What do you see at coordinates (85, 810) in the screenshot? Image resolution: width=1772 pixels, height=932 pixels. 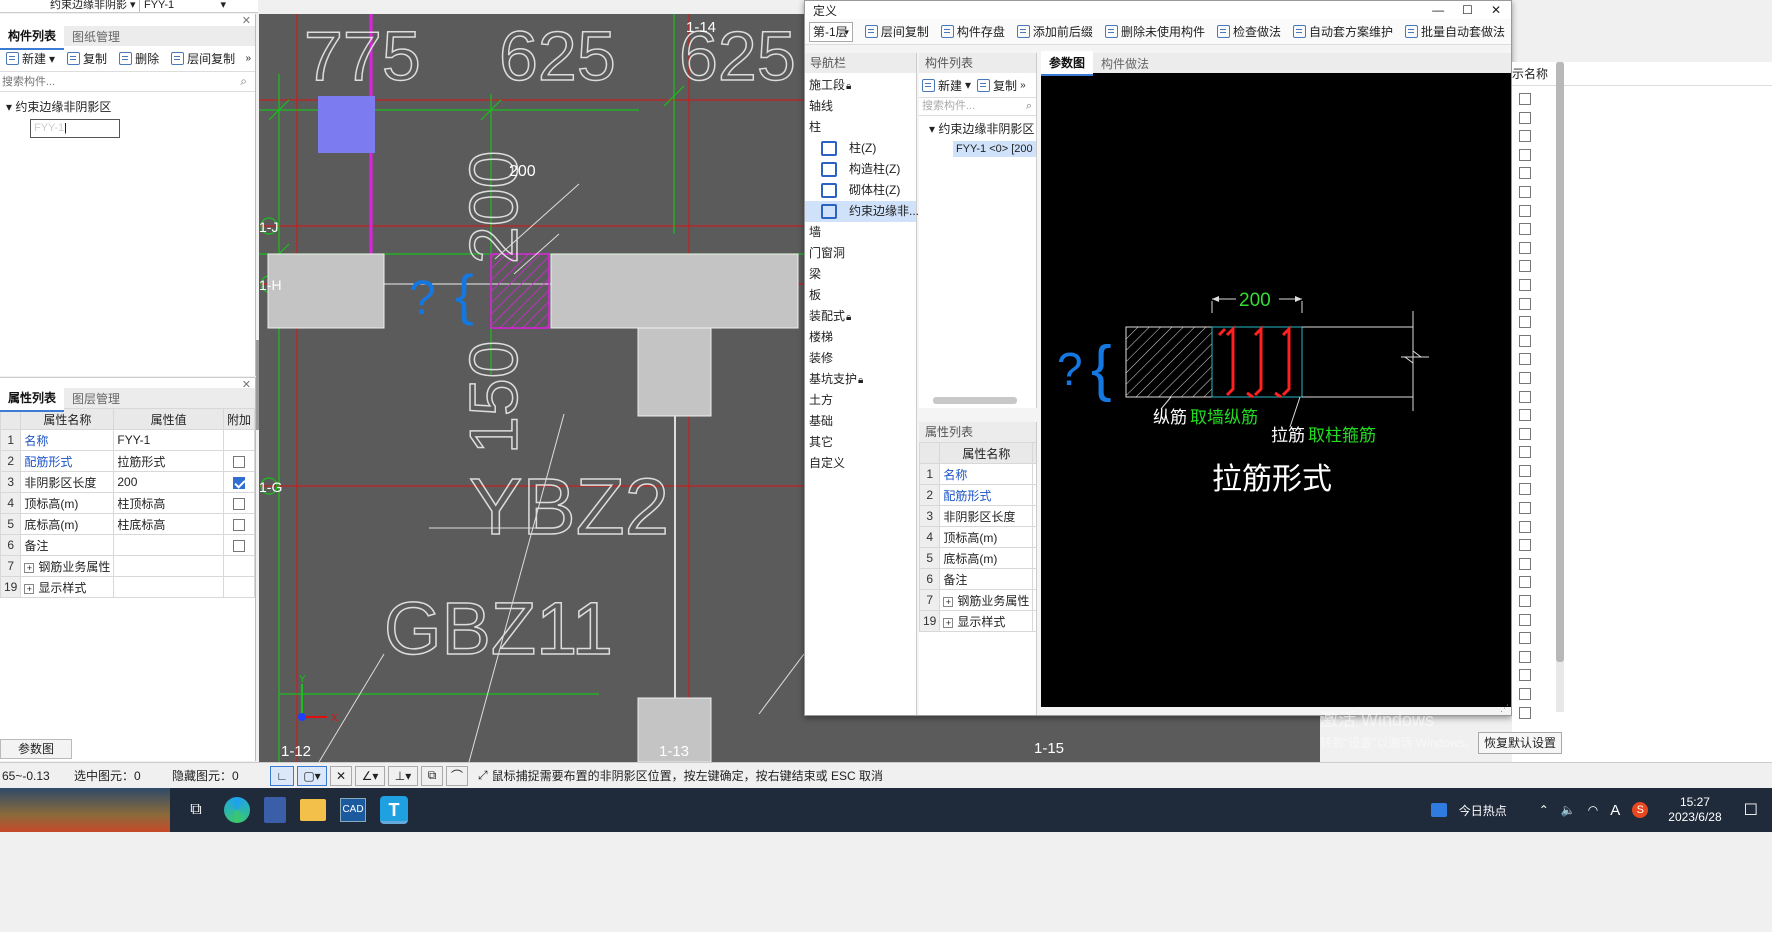 I see `taskbar-widget-image` at bounding box center [85, 810].